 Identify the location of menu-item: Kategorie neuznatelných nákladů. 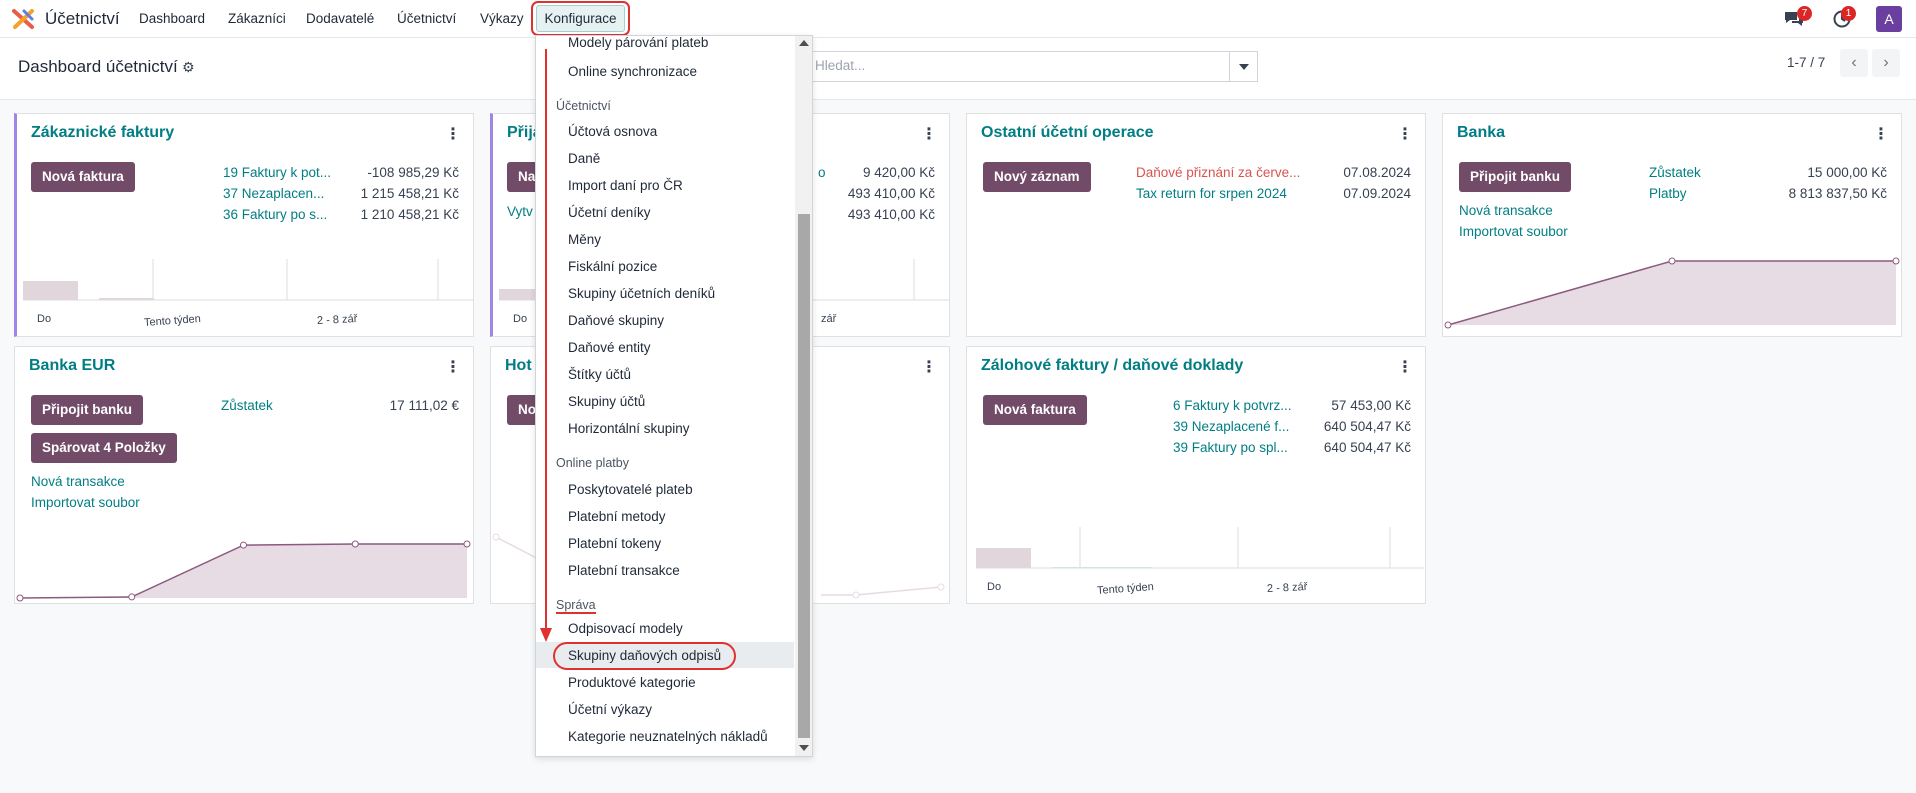
(668, 736).